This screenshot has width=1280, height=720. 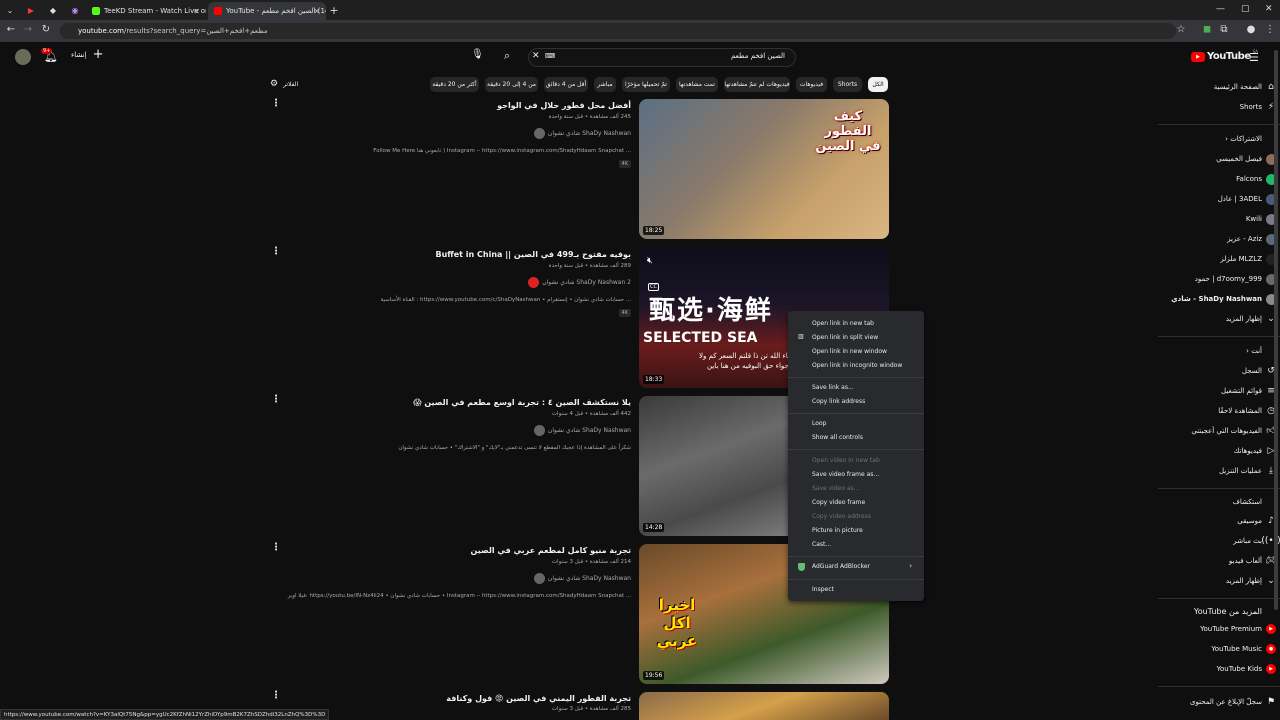 What do you see at coordinates (757, 84) in the screenshot?
I see `chip-unwatched: فيديوهات لم تتمّ مشاهدتها` at bounding box center [757, 84].